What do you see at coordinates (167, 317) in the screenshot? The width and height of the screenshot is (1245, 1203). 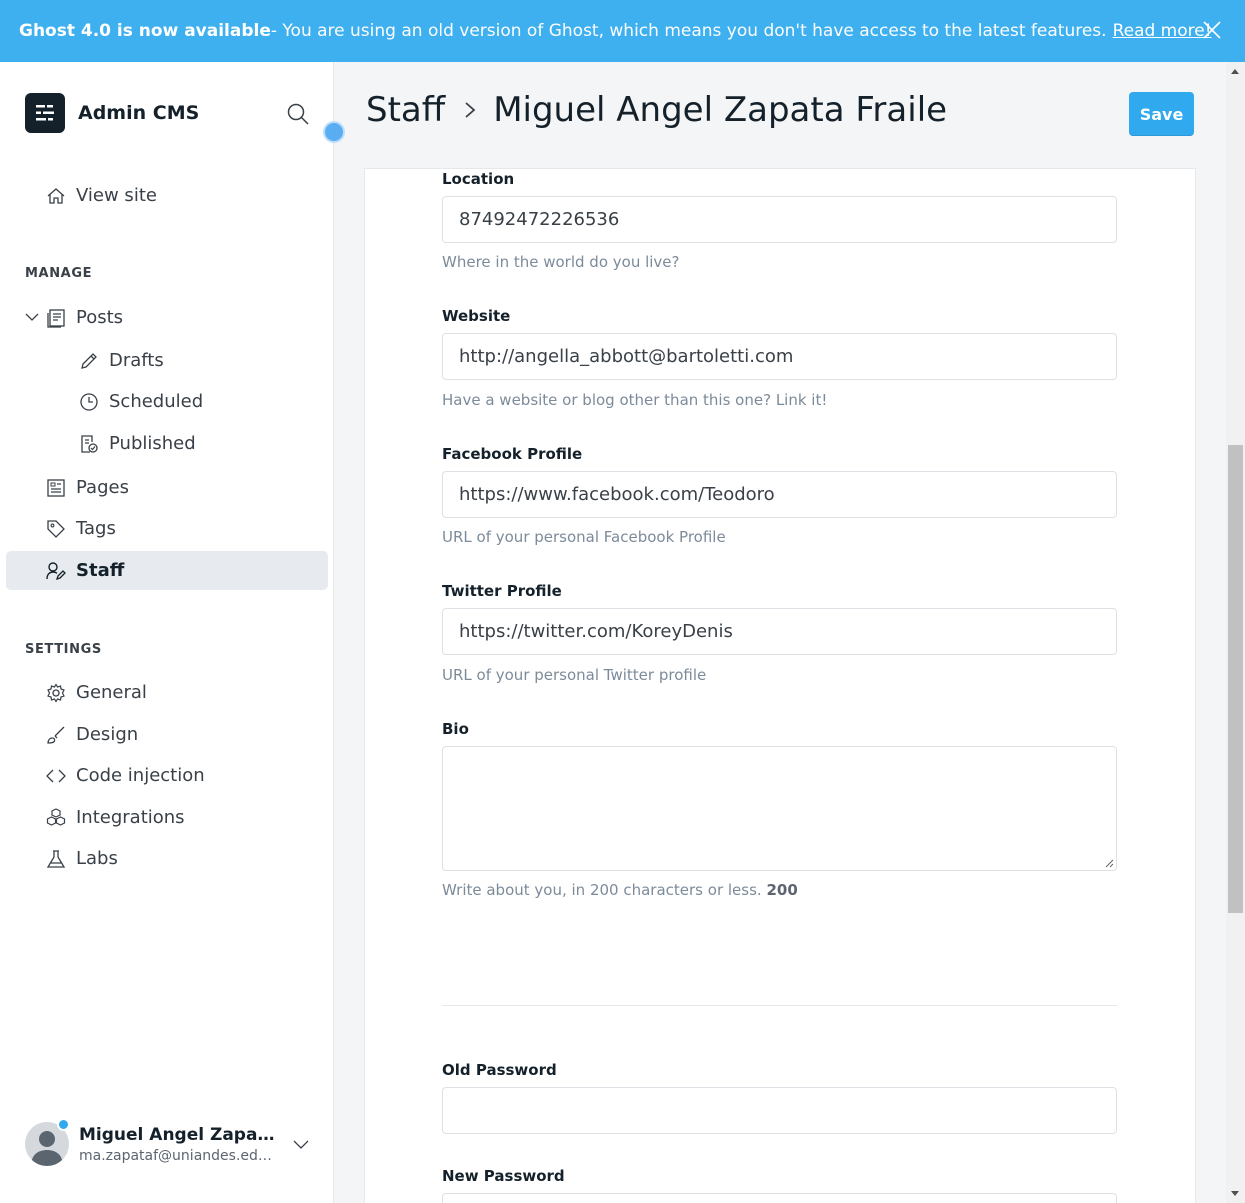 I see `sidebar-item-posts: Posts` at bounding box center [167, 317].